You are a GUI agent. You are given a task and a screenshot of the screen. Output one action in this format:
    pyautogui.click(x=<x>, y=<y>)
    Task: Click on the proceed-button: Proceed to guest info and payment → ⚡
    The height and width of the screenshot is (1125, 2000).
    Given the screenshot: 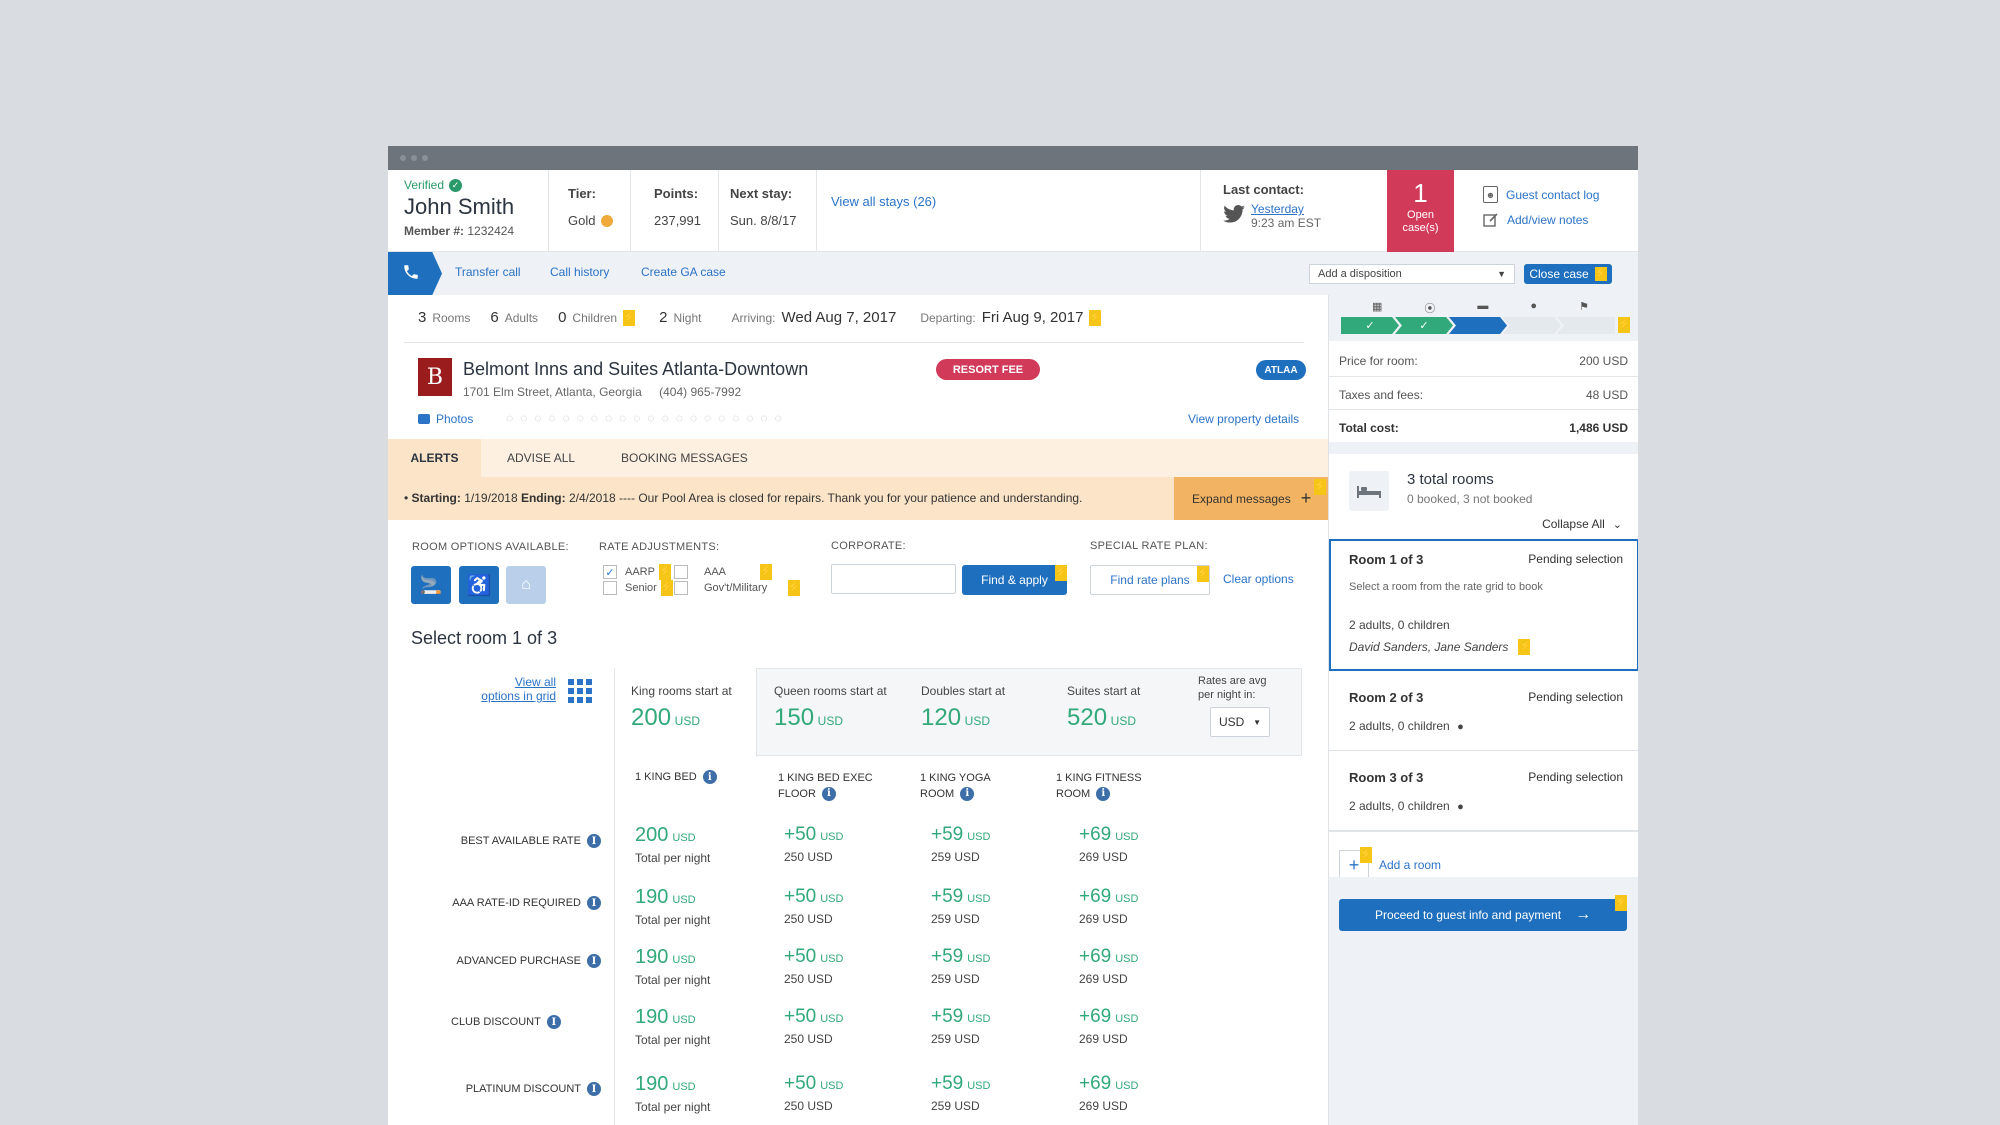 What is the action you would take?
    pyautogui.click(x=1483, y=913)
    